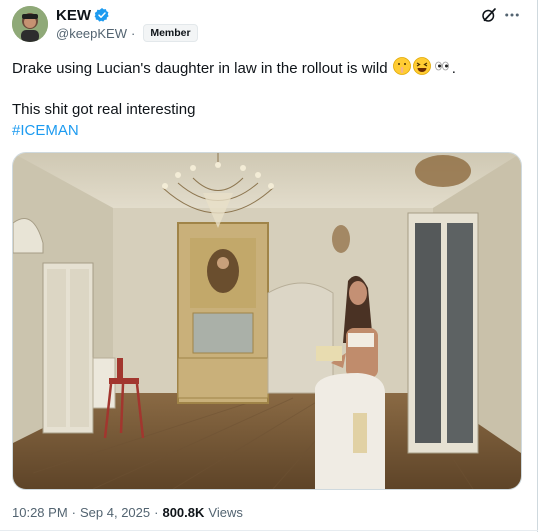  What do you see at coordinates (453, 68) in the screenshot?
I see `tweet-line-1-end: .` at bounding box center [453, 68].